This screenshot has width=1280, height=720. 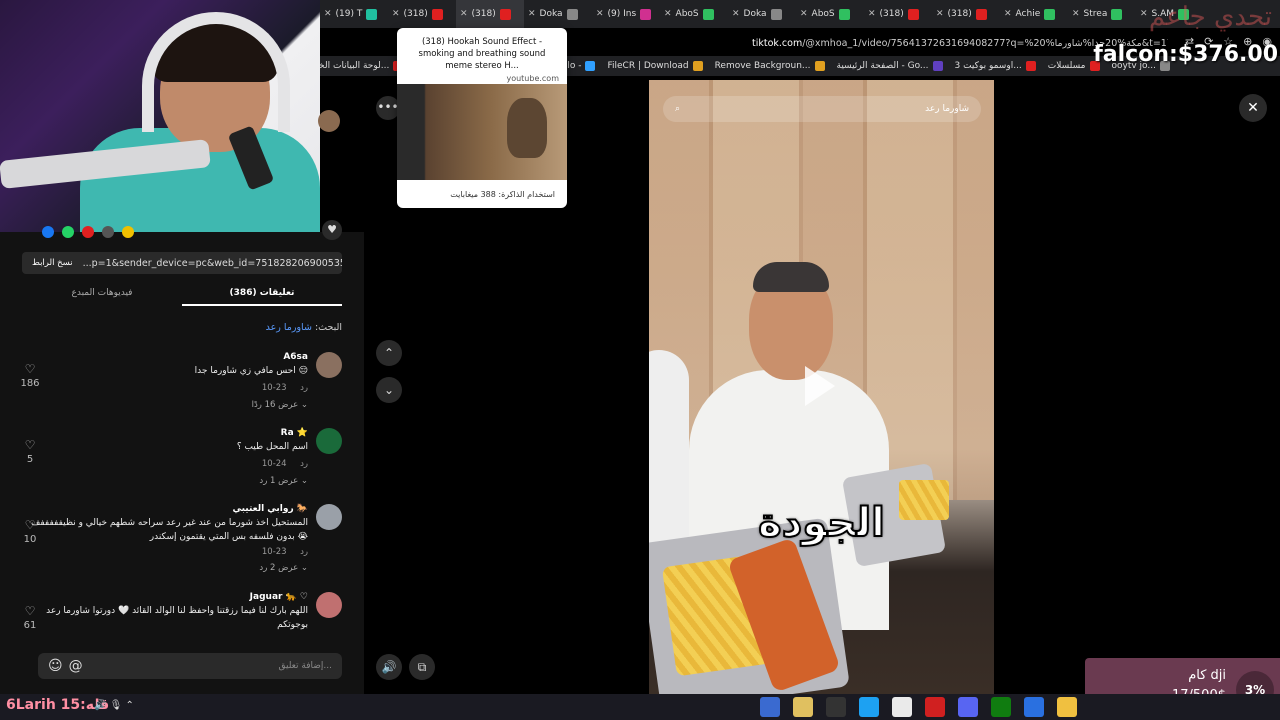 What do you see at coordinates (655, 66) in the screenshot?
I see `bookmark-item: FileCR | Download` at bounding box center [655, 66].